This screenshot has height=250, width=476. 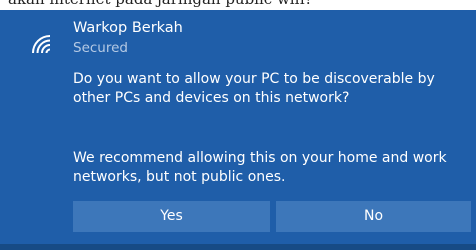 What do you see at coordinates (100, 48) in the screenshot?
I see `network-status: Secured` at bounding box center [100, 48].